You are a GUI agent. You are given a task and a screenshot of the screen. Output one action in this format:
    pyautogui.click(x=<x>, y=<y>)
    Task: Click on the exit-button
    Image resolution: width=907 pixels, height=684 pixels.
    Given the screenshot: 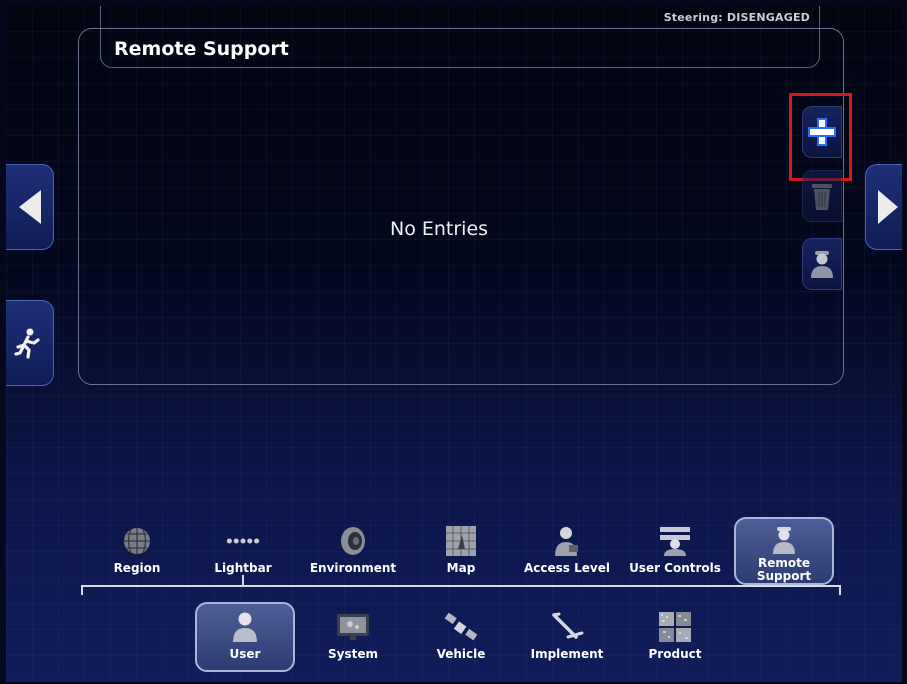 What is the action you would take?
    pyautogui.click(x=30, y=343)
    